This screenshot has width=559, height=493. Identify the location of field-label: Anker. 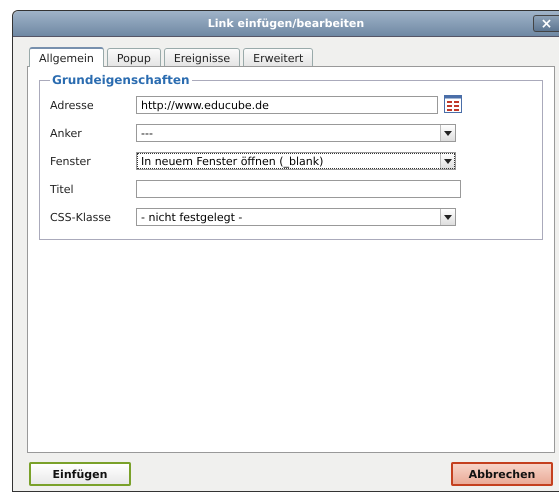
(66, 133).